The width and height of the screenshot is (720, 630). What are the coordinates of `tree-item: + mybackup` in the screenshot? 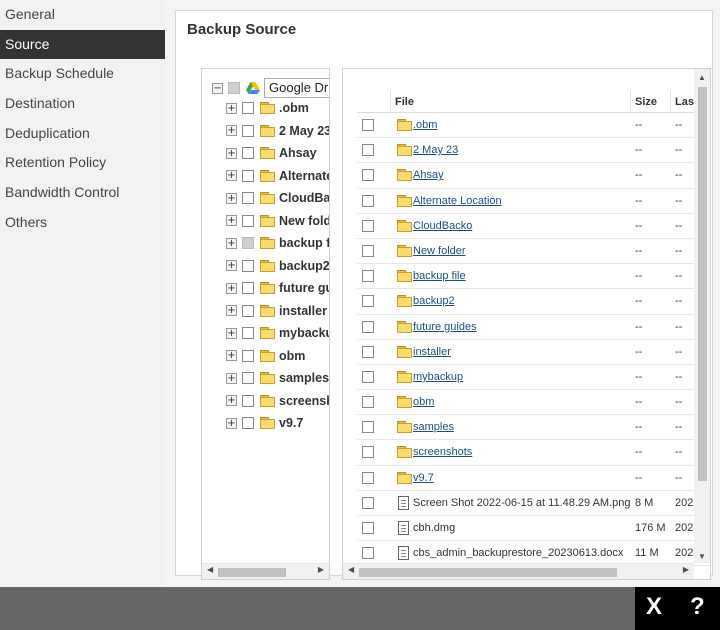 It's located at (277, 333).